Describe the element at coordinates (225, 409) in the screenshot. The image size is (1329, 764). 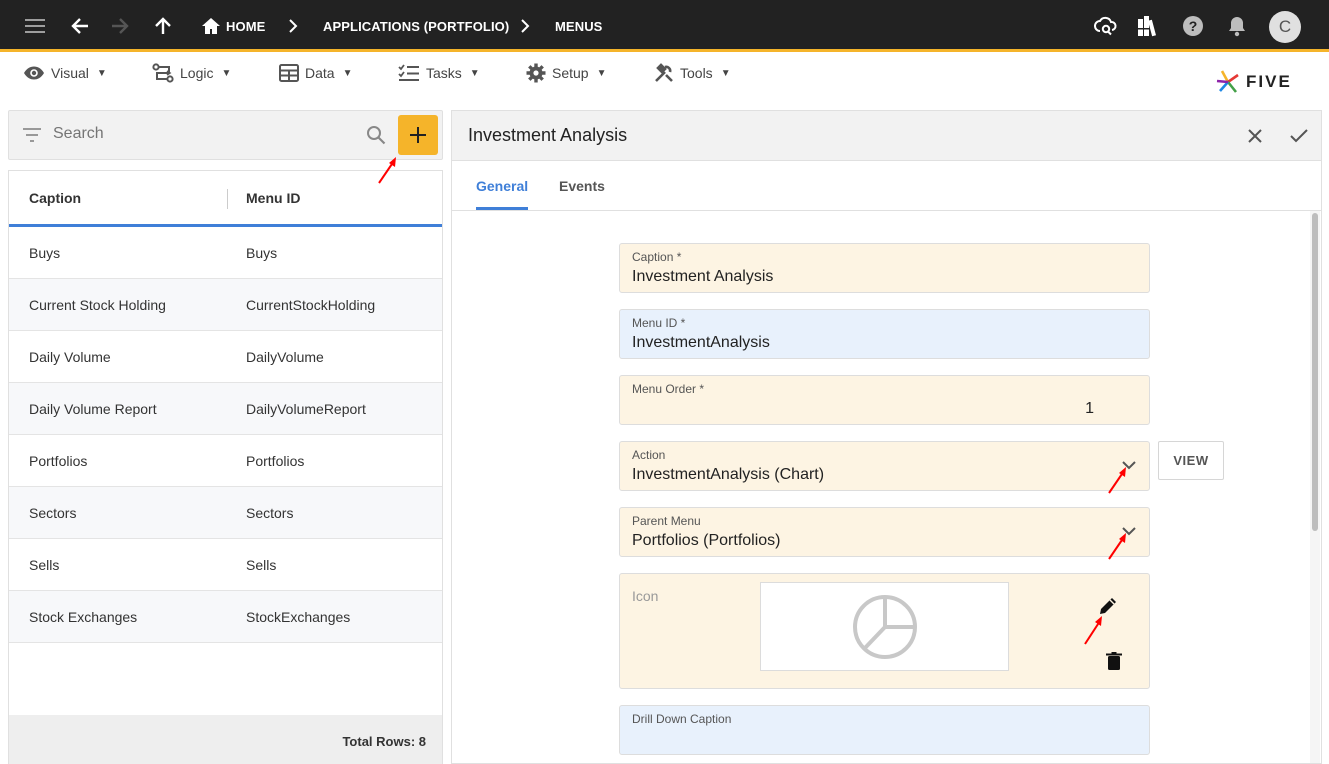
I see `table-row: Daily Volume Report DailyVolumeReport` at that location.